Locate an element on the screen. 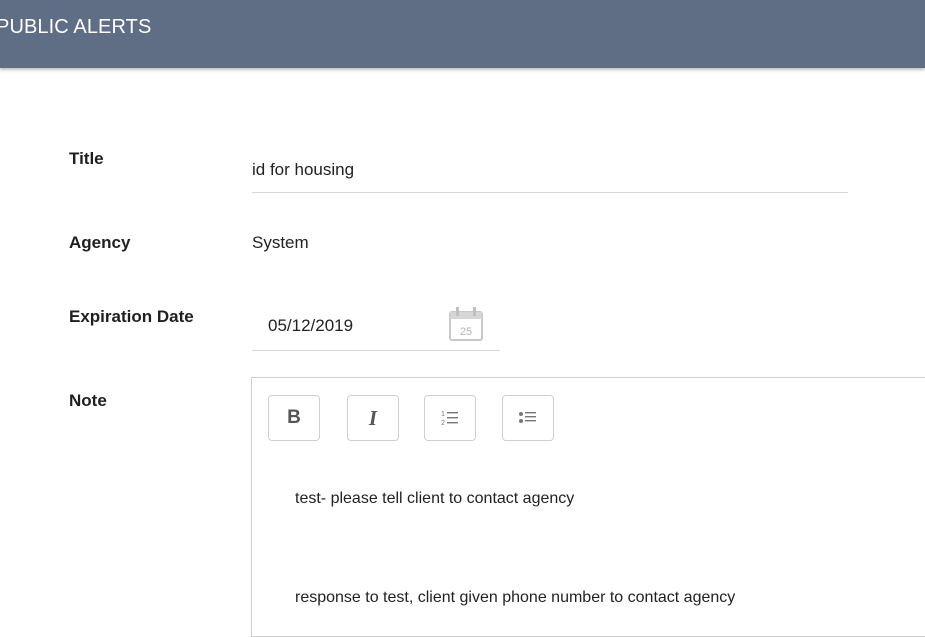  title-field-underline is located at coordinates (550, 192).